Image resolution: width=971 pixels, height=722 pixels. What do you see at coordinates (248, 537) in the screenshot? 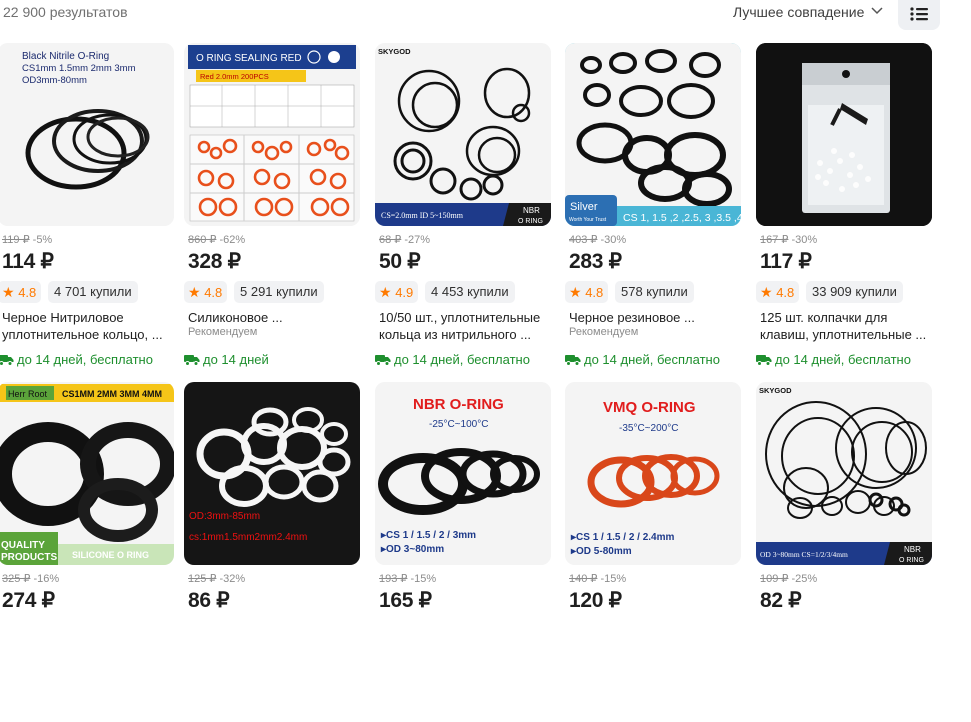
I see `image-caption-2: cs:1mm1.5mm2mm2.4mm` at bounding box center [248, 537].